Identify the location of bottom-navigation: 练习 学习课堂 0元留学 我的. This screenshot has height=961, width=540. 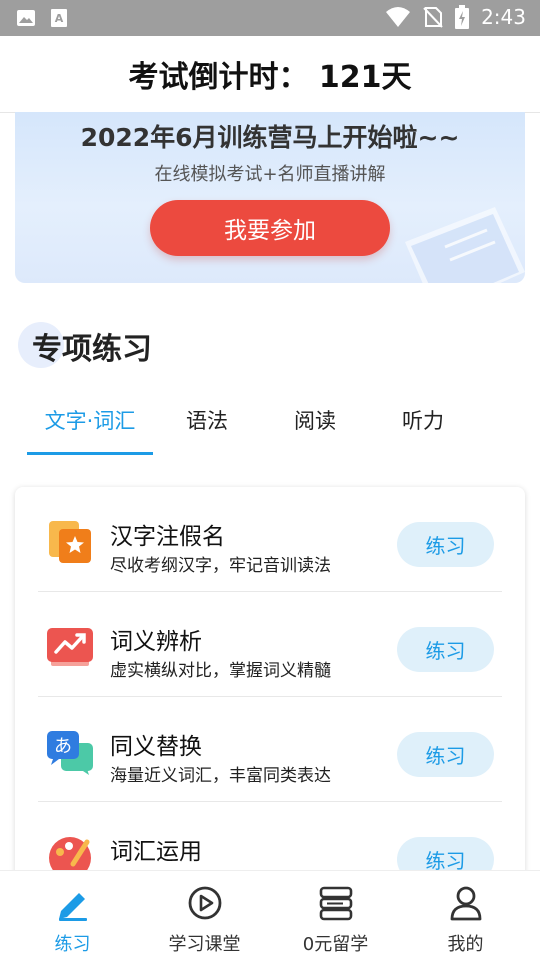
(270, 915).